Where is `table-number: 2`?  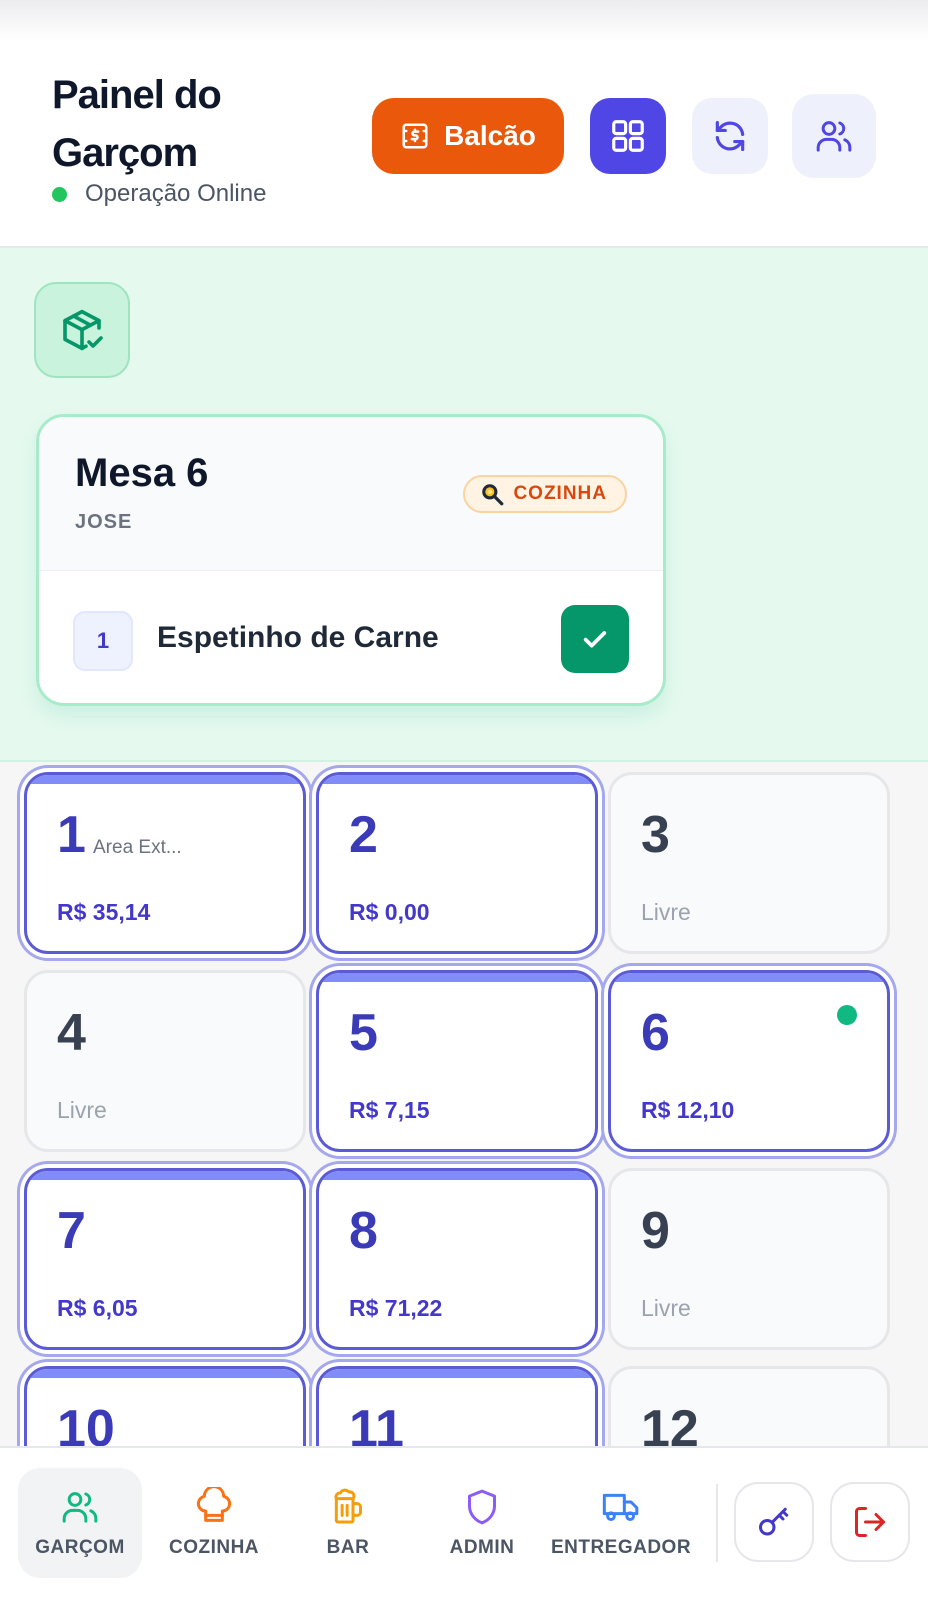
table-number: 2 is located at coordinates (363, 835).